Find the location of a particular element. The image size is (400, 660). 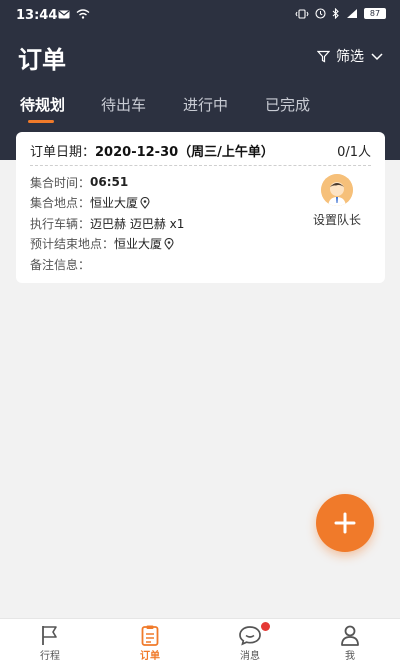

add-order-button is located at coordinates (345, 523).